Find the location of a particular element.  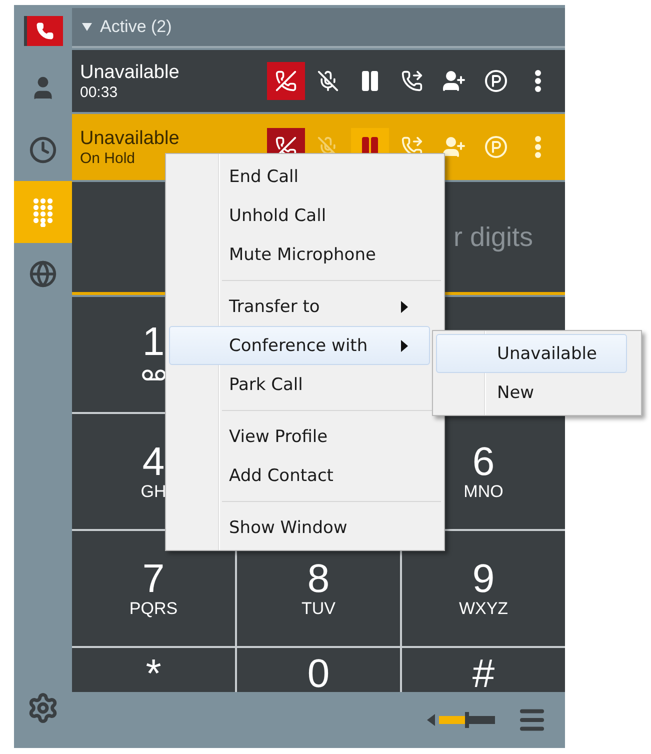

hang-up-button is located at coordinates (286, 81).